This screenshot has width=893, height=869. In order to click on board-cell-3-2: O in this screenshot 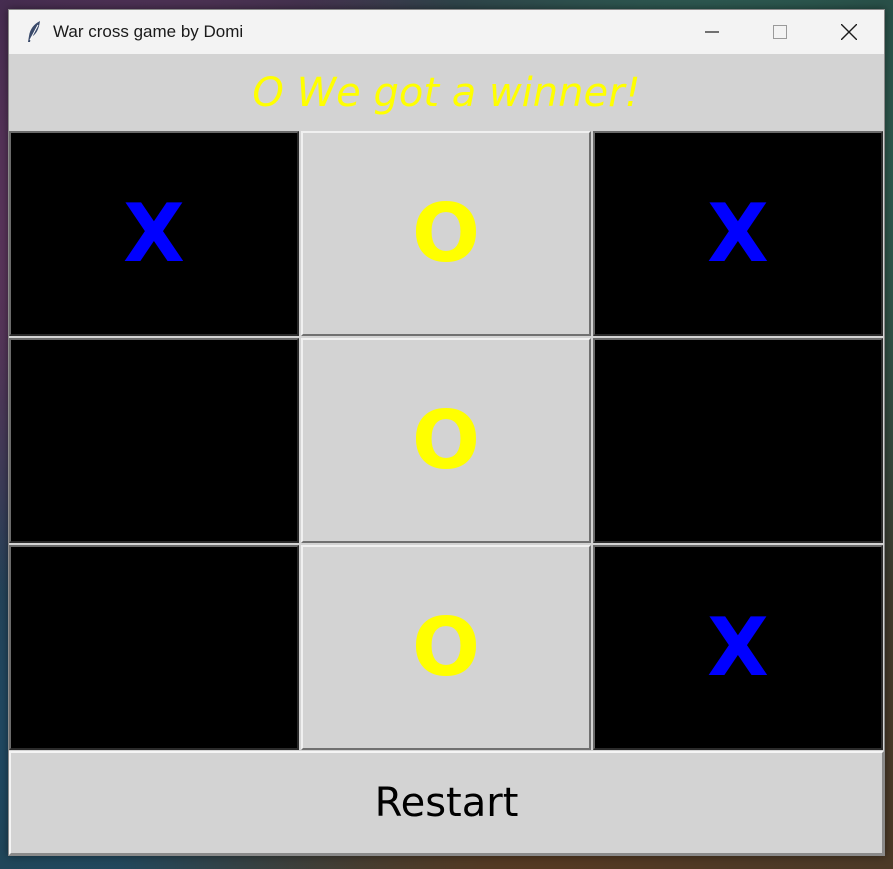, I will do `click(446, 647)`.